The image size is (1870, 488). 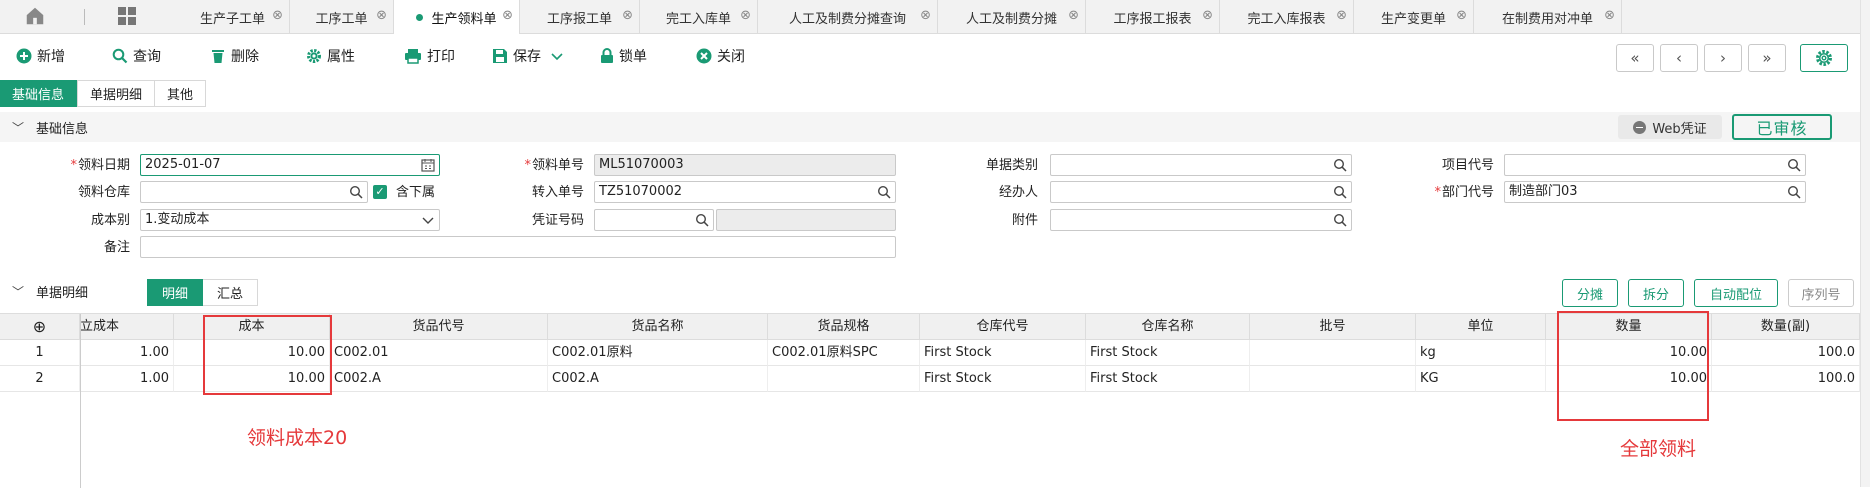 I want to click on query-button: 查询, so click(x=136, y=56).